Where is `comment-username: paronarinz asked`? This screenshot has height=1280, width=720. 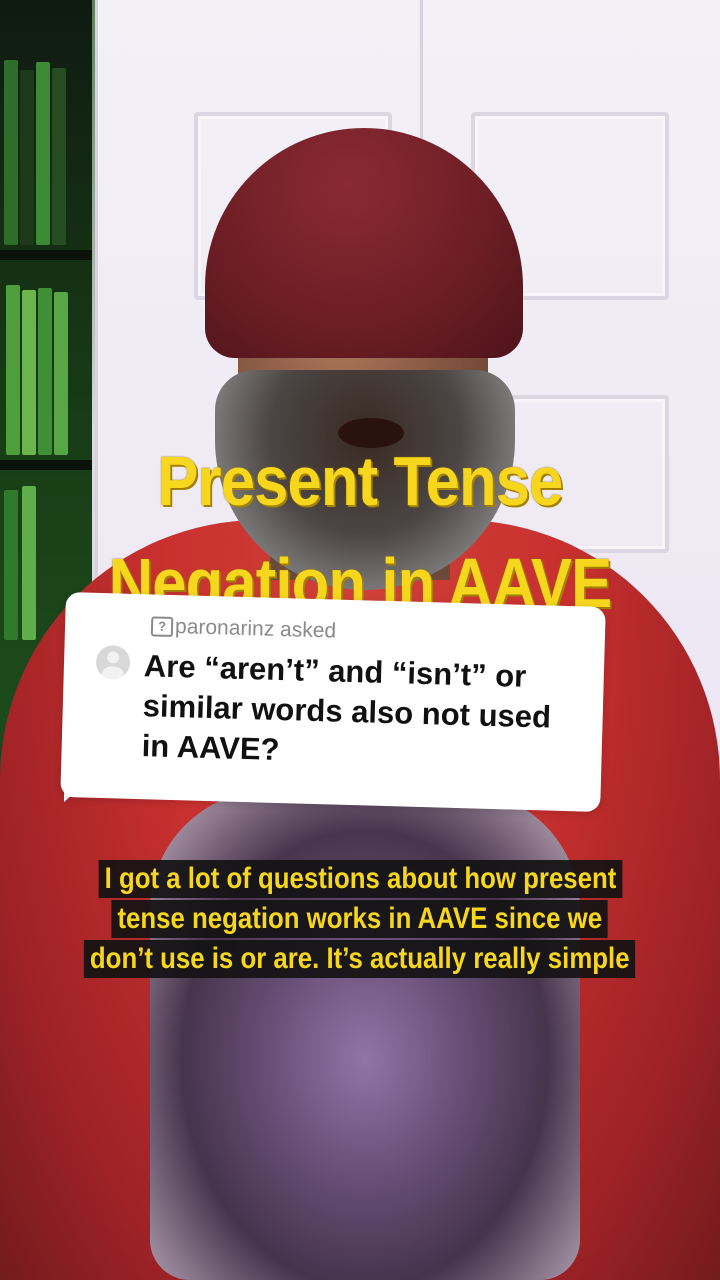
comment-username: paronarinz asked is located at coordinates (256, 629).